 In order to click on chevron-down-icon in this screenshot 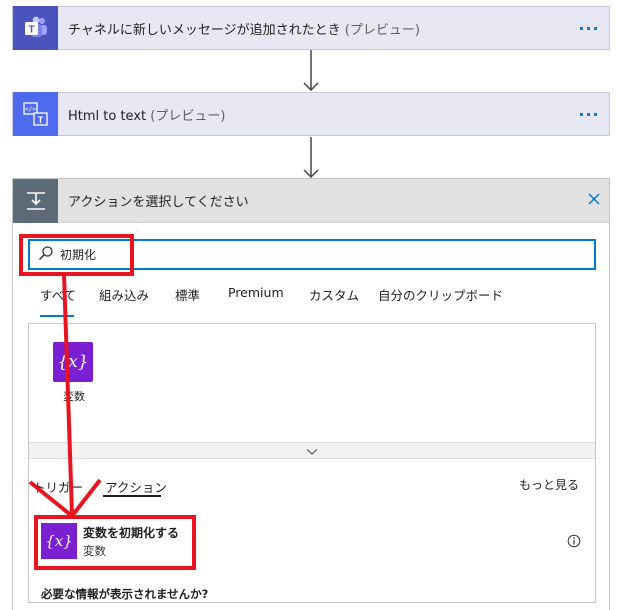, I will do `click(312, 450)`.